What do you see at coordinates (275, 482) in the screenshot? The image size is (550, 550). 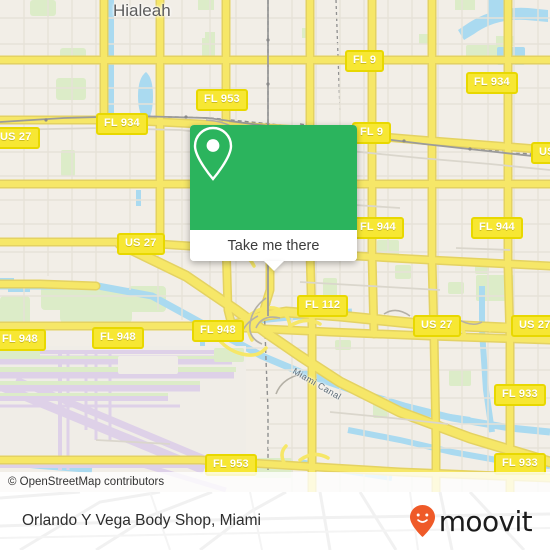 I see `map-attribution: © OpenStreetMap contributors` at bounding box center [275, 482].